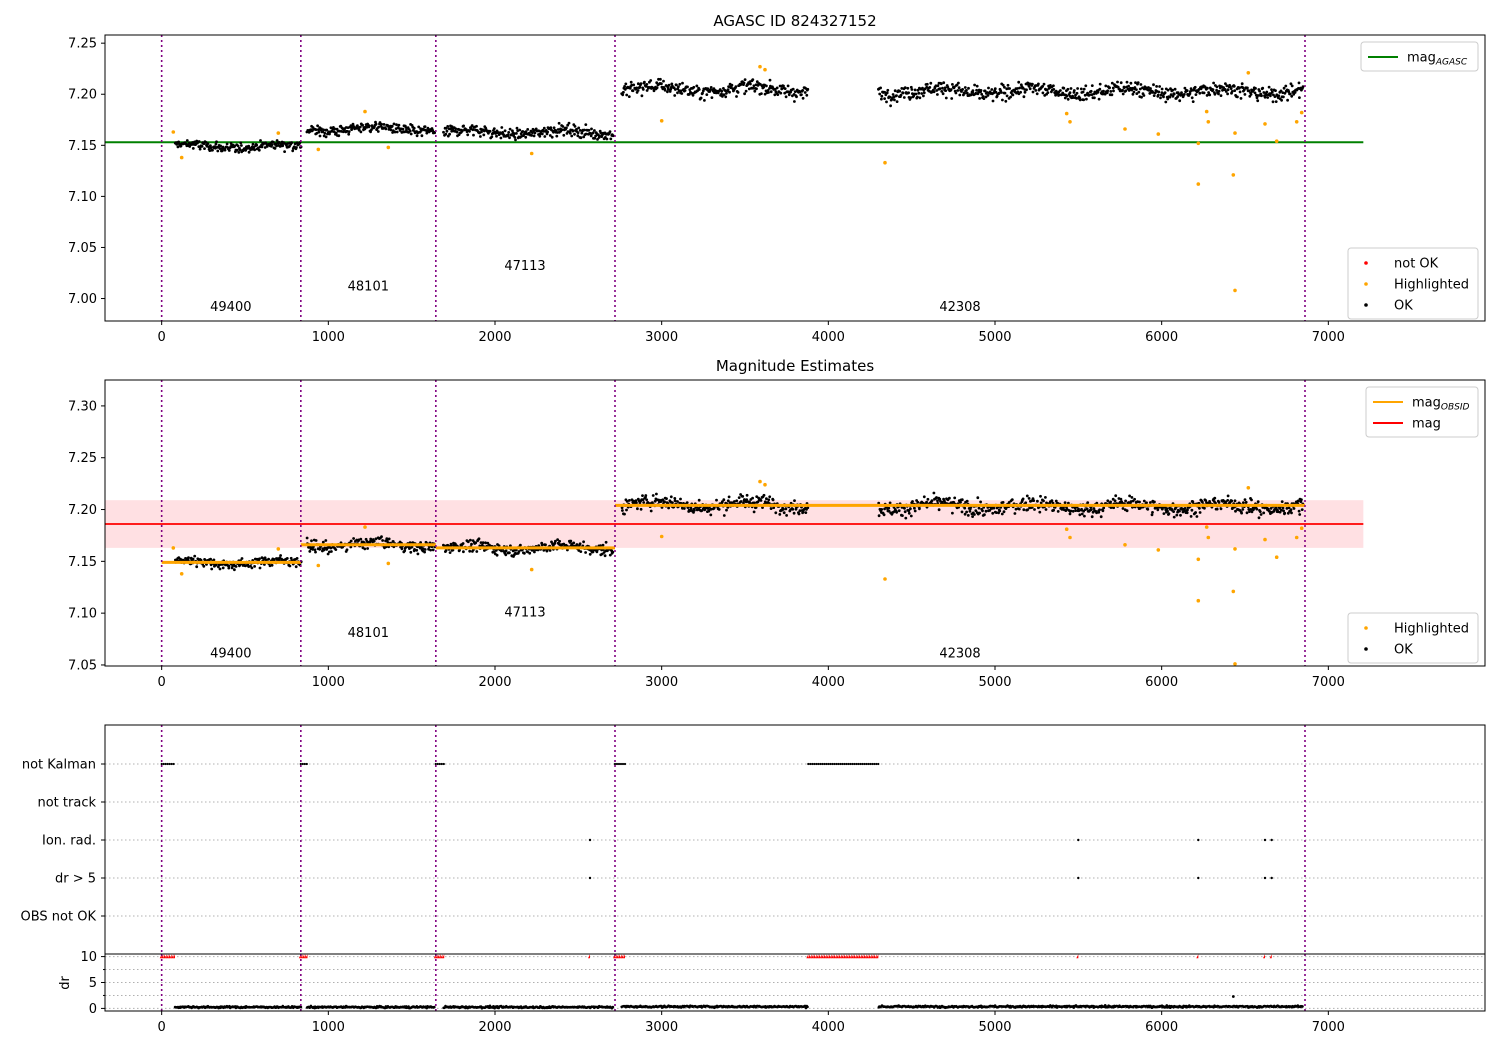  Describe the element at coordinates (661, 337) in the screenshot. I see `p1-xtick-label: 3000` at that location.